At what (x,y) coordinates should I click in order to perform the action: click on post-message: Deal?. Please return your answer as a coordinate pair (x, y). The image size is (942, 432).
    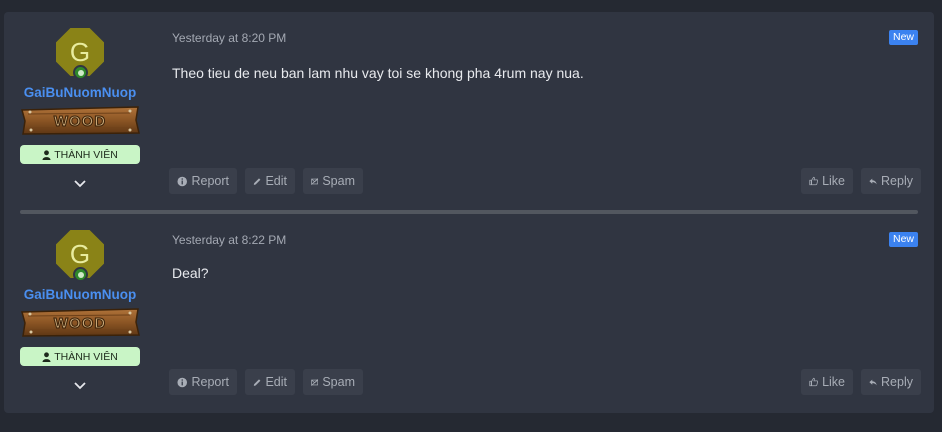
    Looking at the image, I should click on (190, 273).